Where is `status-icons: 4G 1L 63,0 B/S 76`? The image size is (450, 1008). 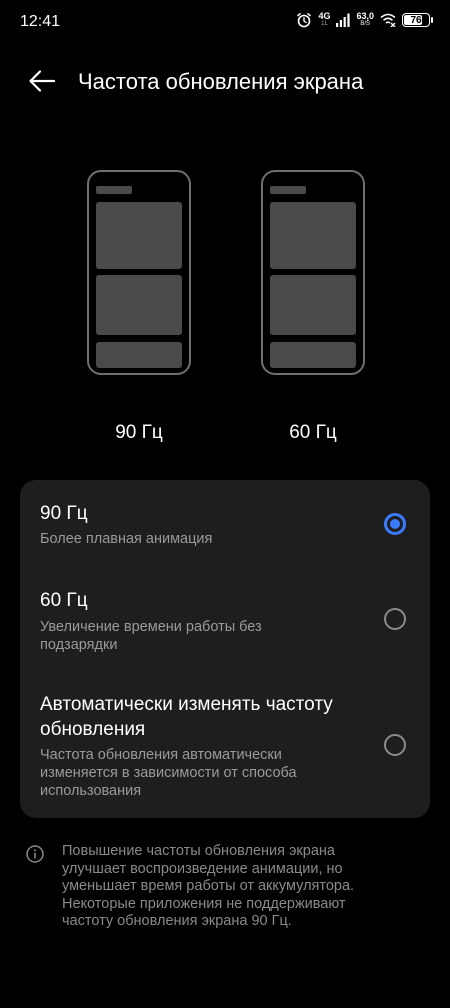 status-icons: 4G 1L 63,0 B/S 76 is located at coordinates (364, 19).